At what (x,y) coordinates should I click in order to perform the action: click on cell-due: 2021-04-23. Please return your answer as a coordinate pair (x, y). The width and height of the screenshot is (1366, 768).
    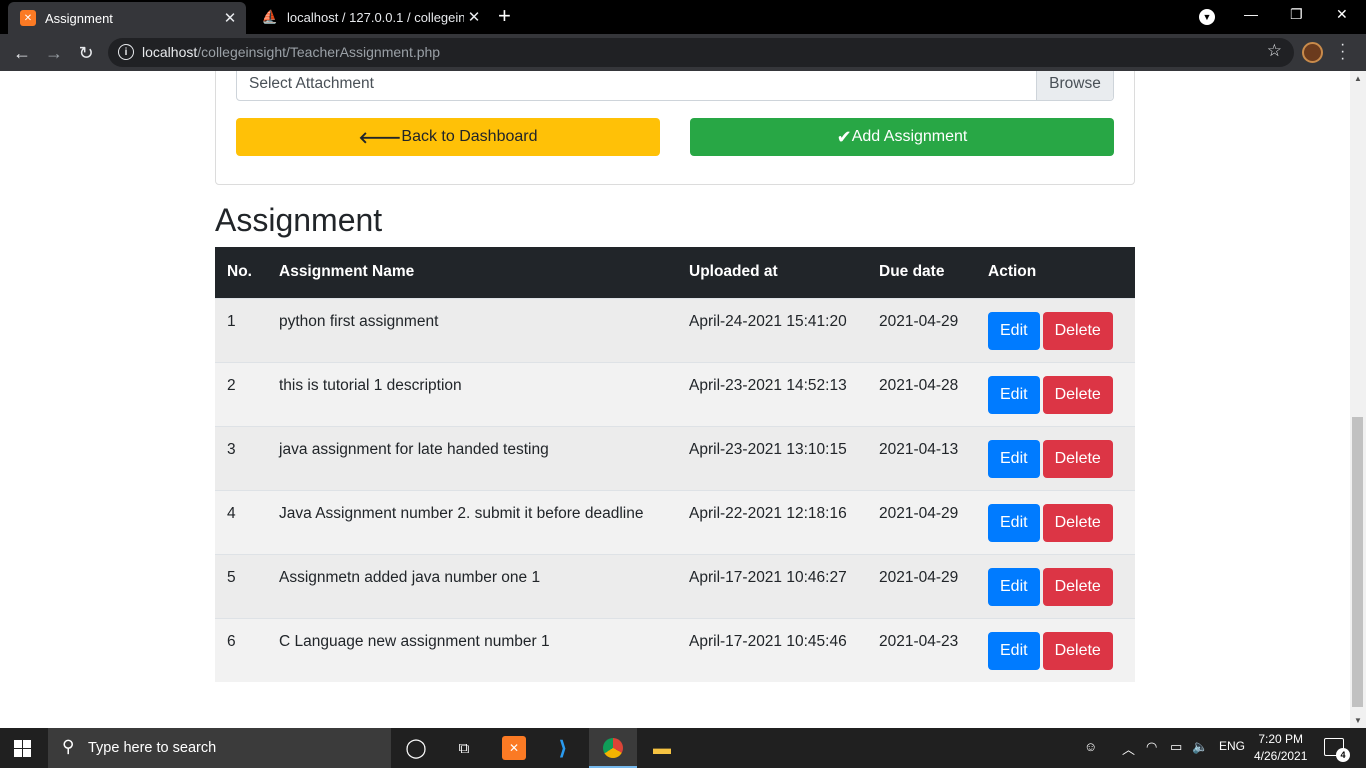
    Looking at the image, I should click on (919, 641).